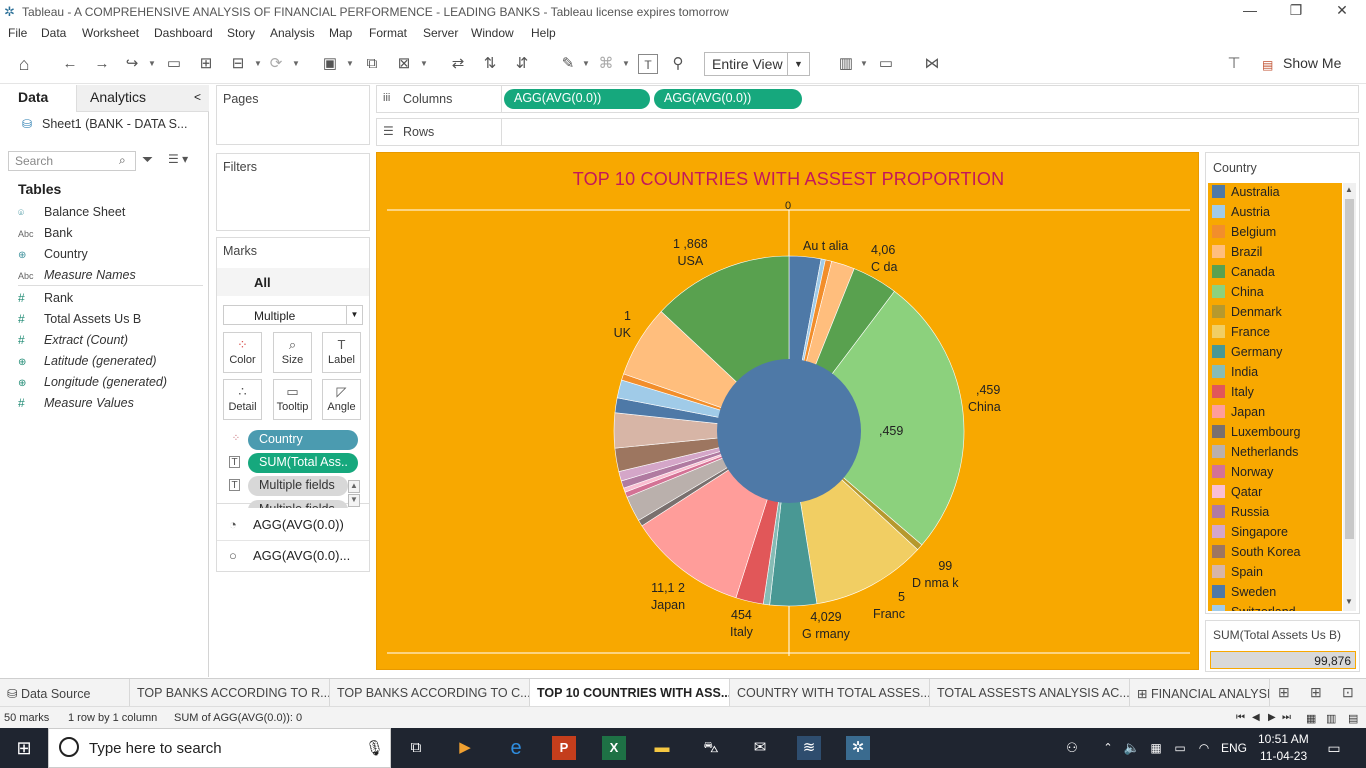 Image resolution: width=1366 pixels, height=768 pixels. What do you see at coordinates (568, 64) in the screenshot?
I see `highlight-icon: ✎` at bounding box center [568, 64].